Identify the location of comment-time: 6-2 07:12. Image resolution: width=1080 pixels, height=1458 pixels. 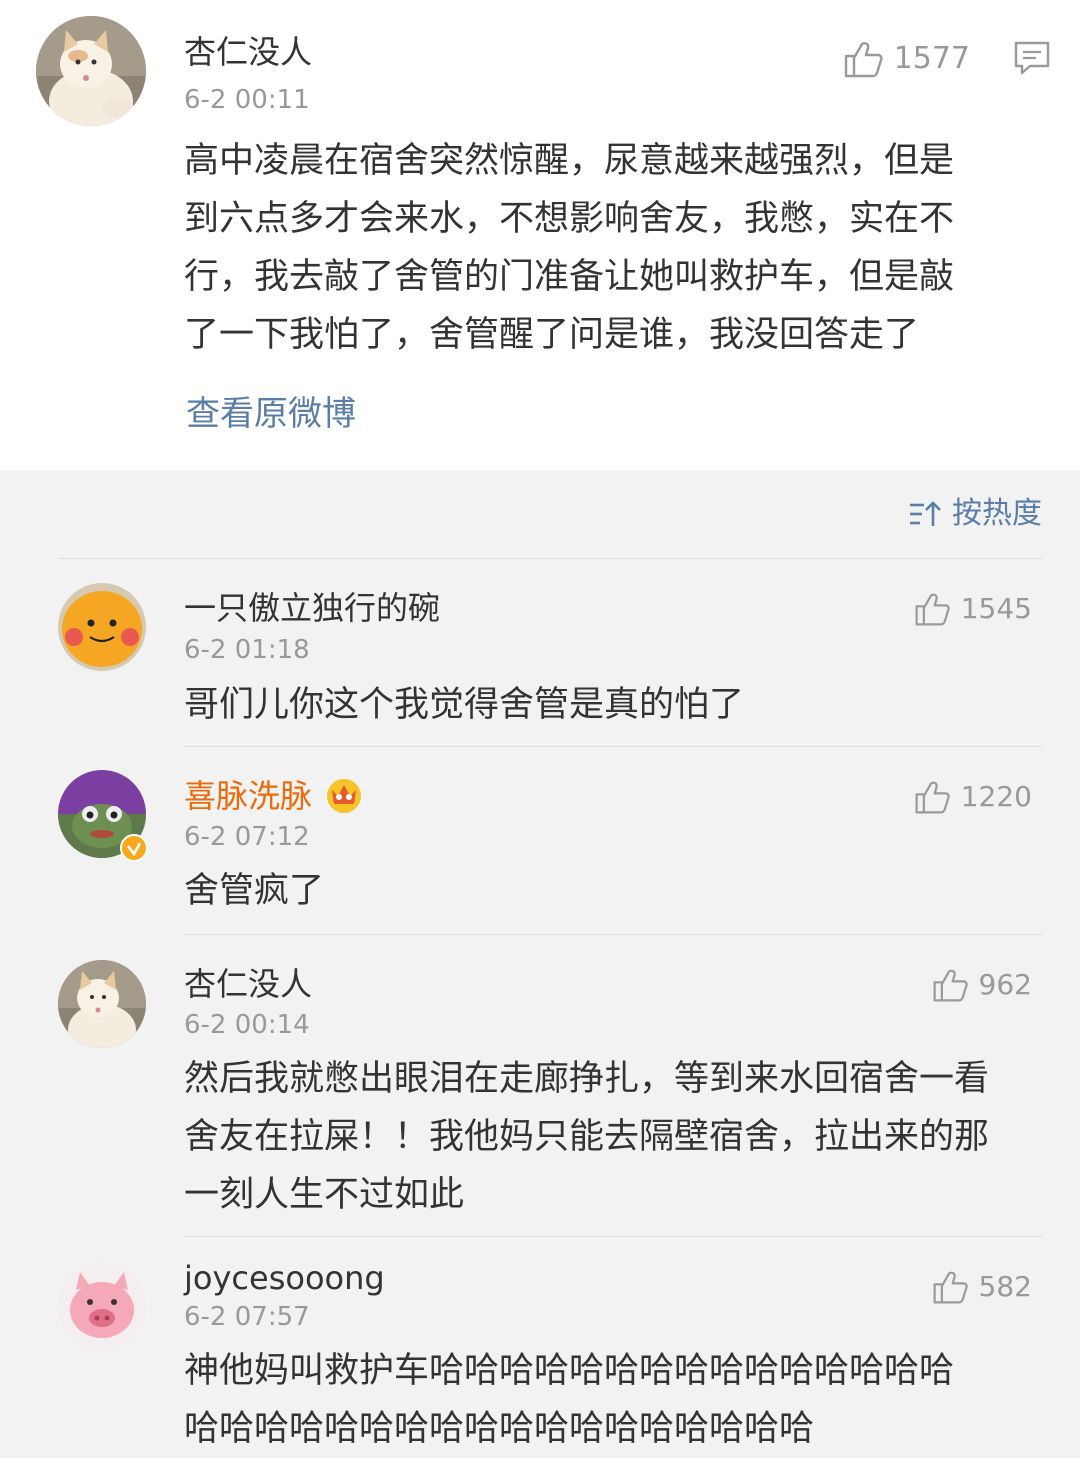
(247, 837).